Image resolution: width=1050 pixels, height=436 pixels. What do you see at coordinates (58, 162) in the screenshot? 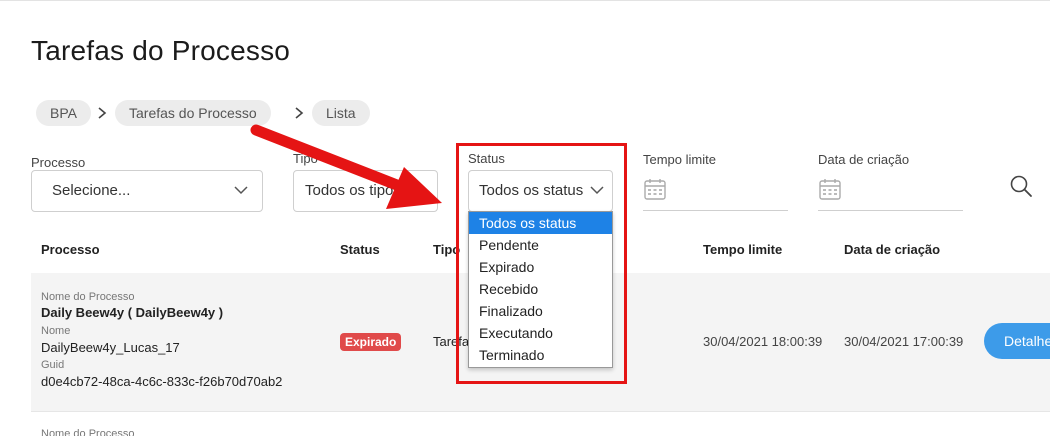
I see `processo-filter-label: Processo` at bounding box center [58, 162].